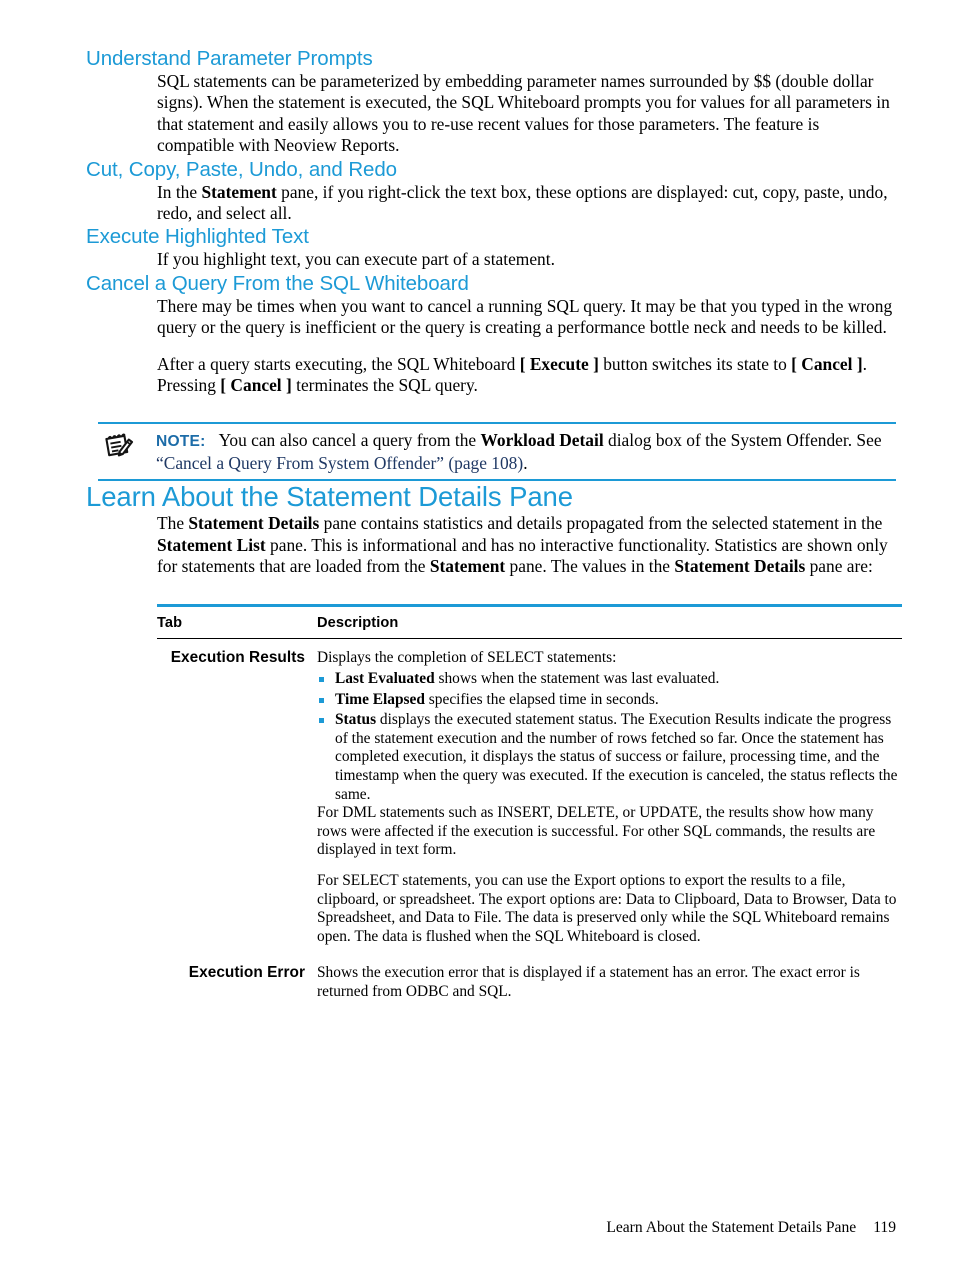  What do you see at coordinates (609, 622) in the screenshot?
I see `column-header-description: Description` at bounding box center [609, 622].